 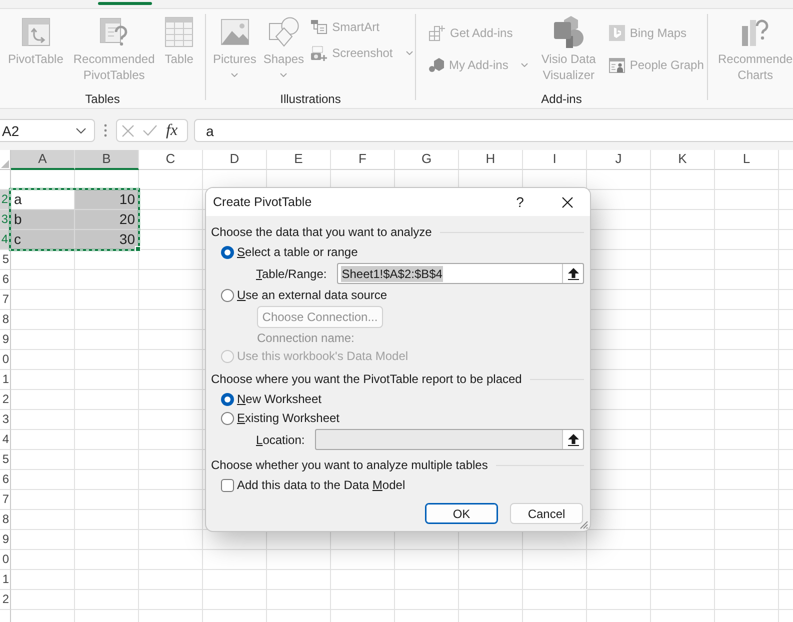 What do you see at coordinates (5, 440) in the screenshot?
I see `row-header: 4` at bounding box center [5, 440].